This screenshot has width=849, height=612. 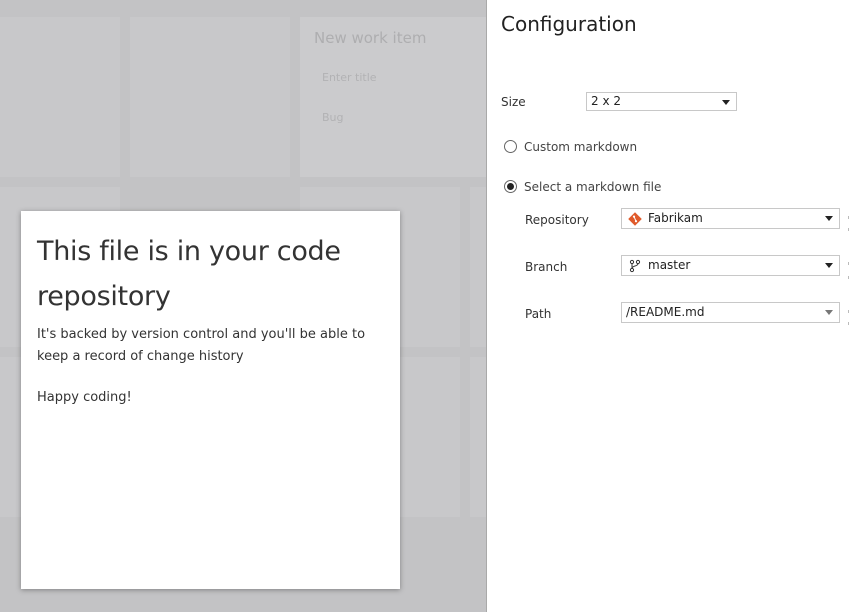 What do you see at coordinates (333, 117) in the screenshot?
I see `work-item-type-select: Bug` at bounding box center [333, 117].